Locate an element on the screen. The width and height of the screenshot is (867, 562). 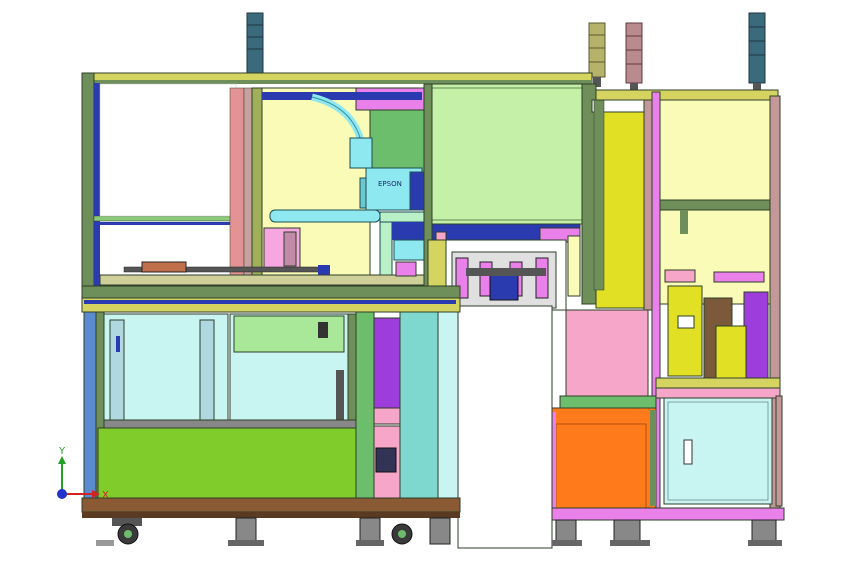
upper-left-bay is located at coordinates (180, 186).